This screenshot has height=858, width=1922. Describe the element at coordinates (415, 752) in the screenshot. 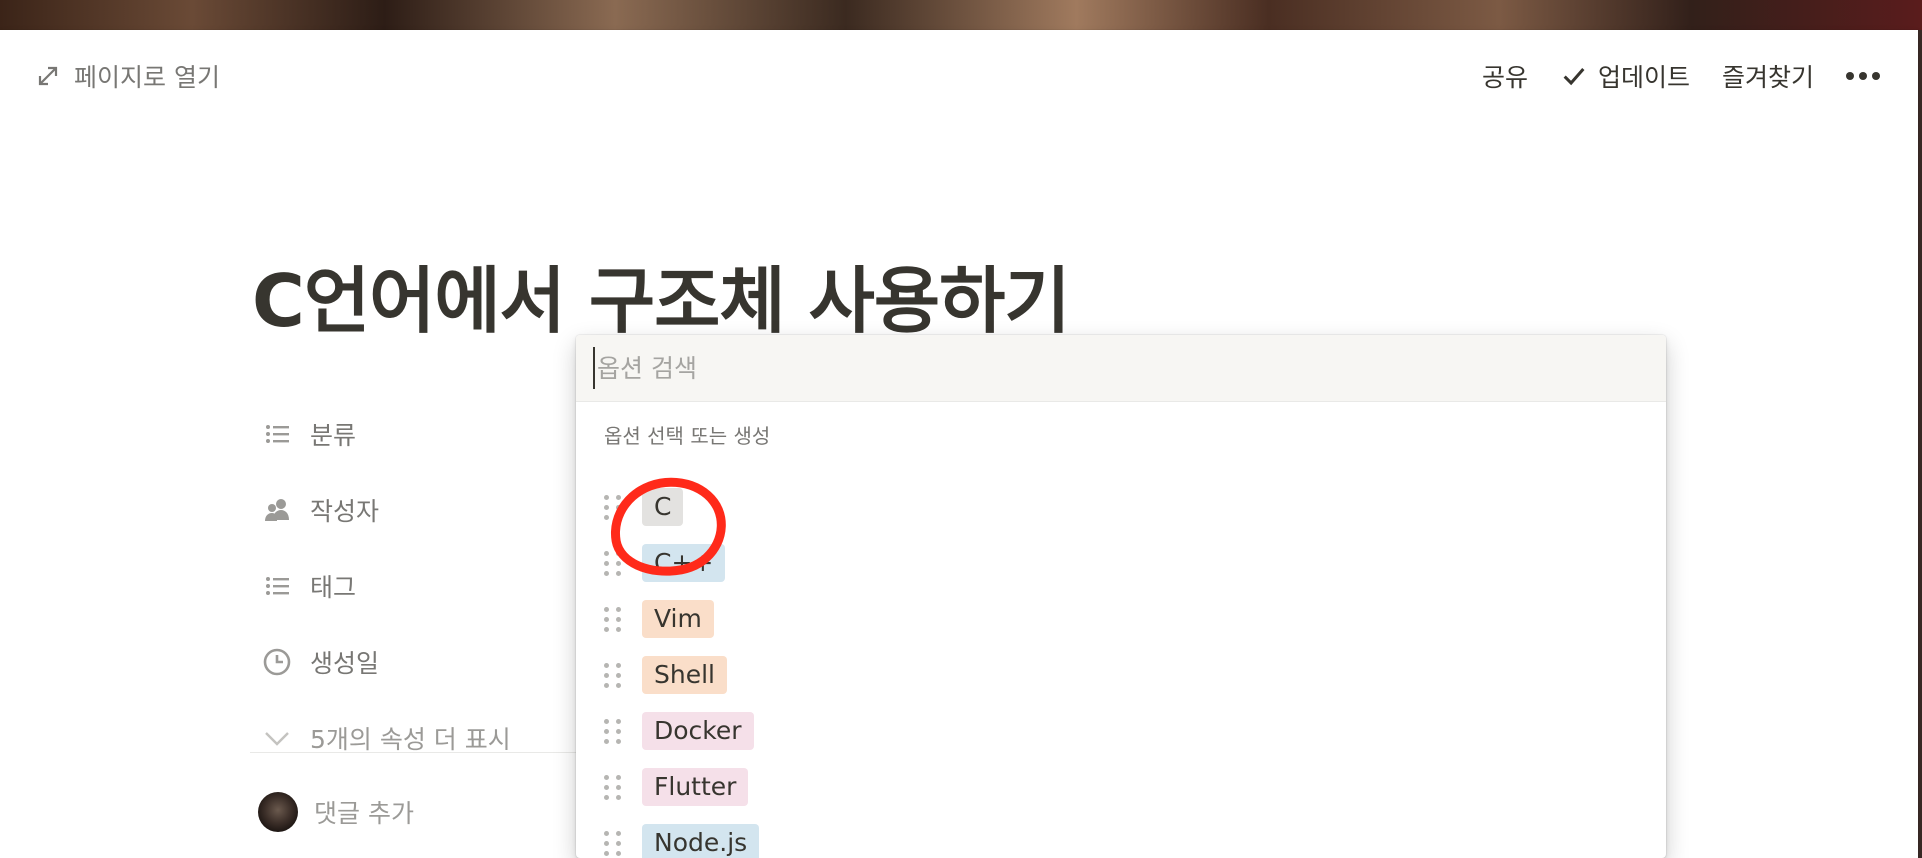

I see `divider` at that location.